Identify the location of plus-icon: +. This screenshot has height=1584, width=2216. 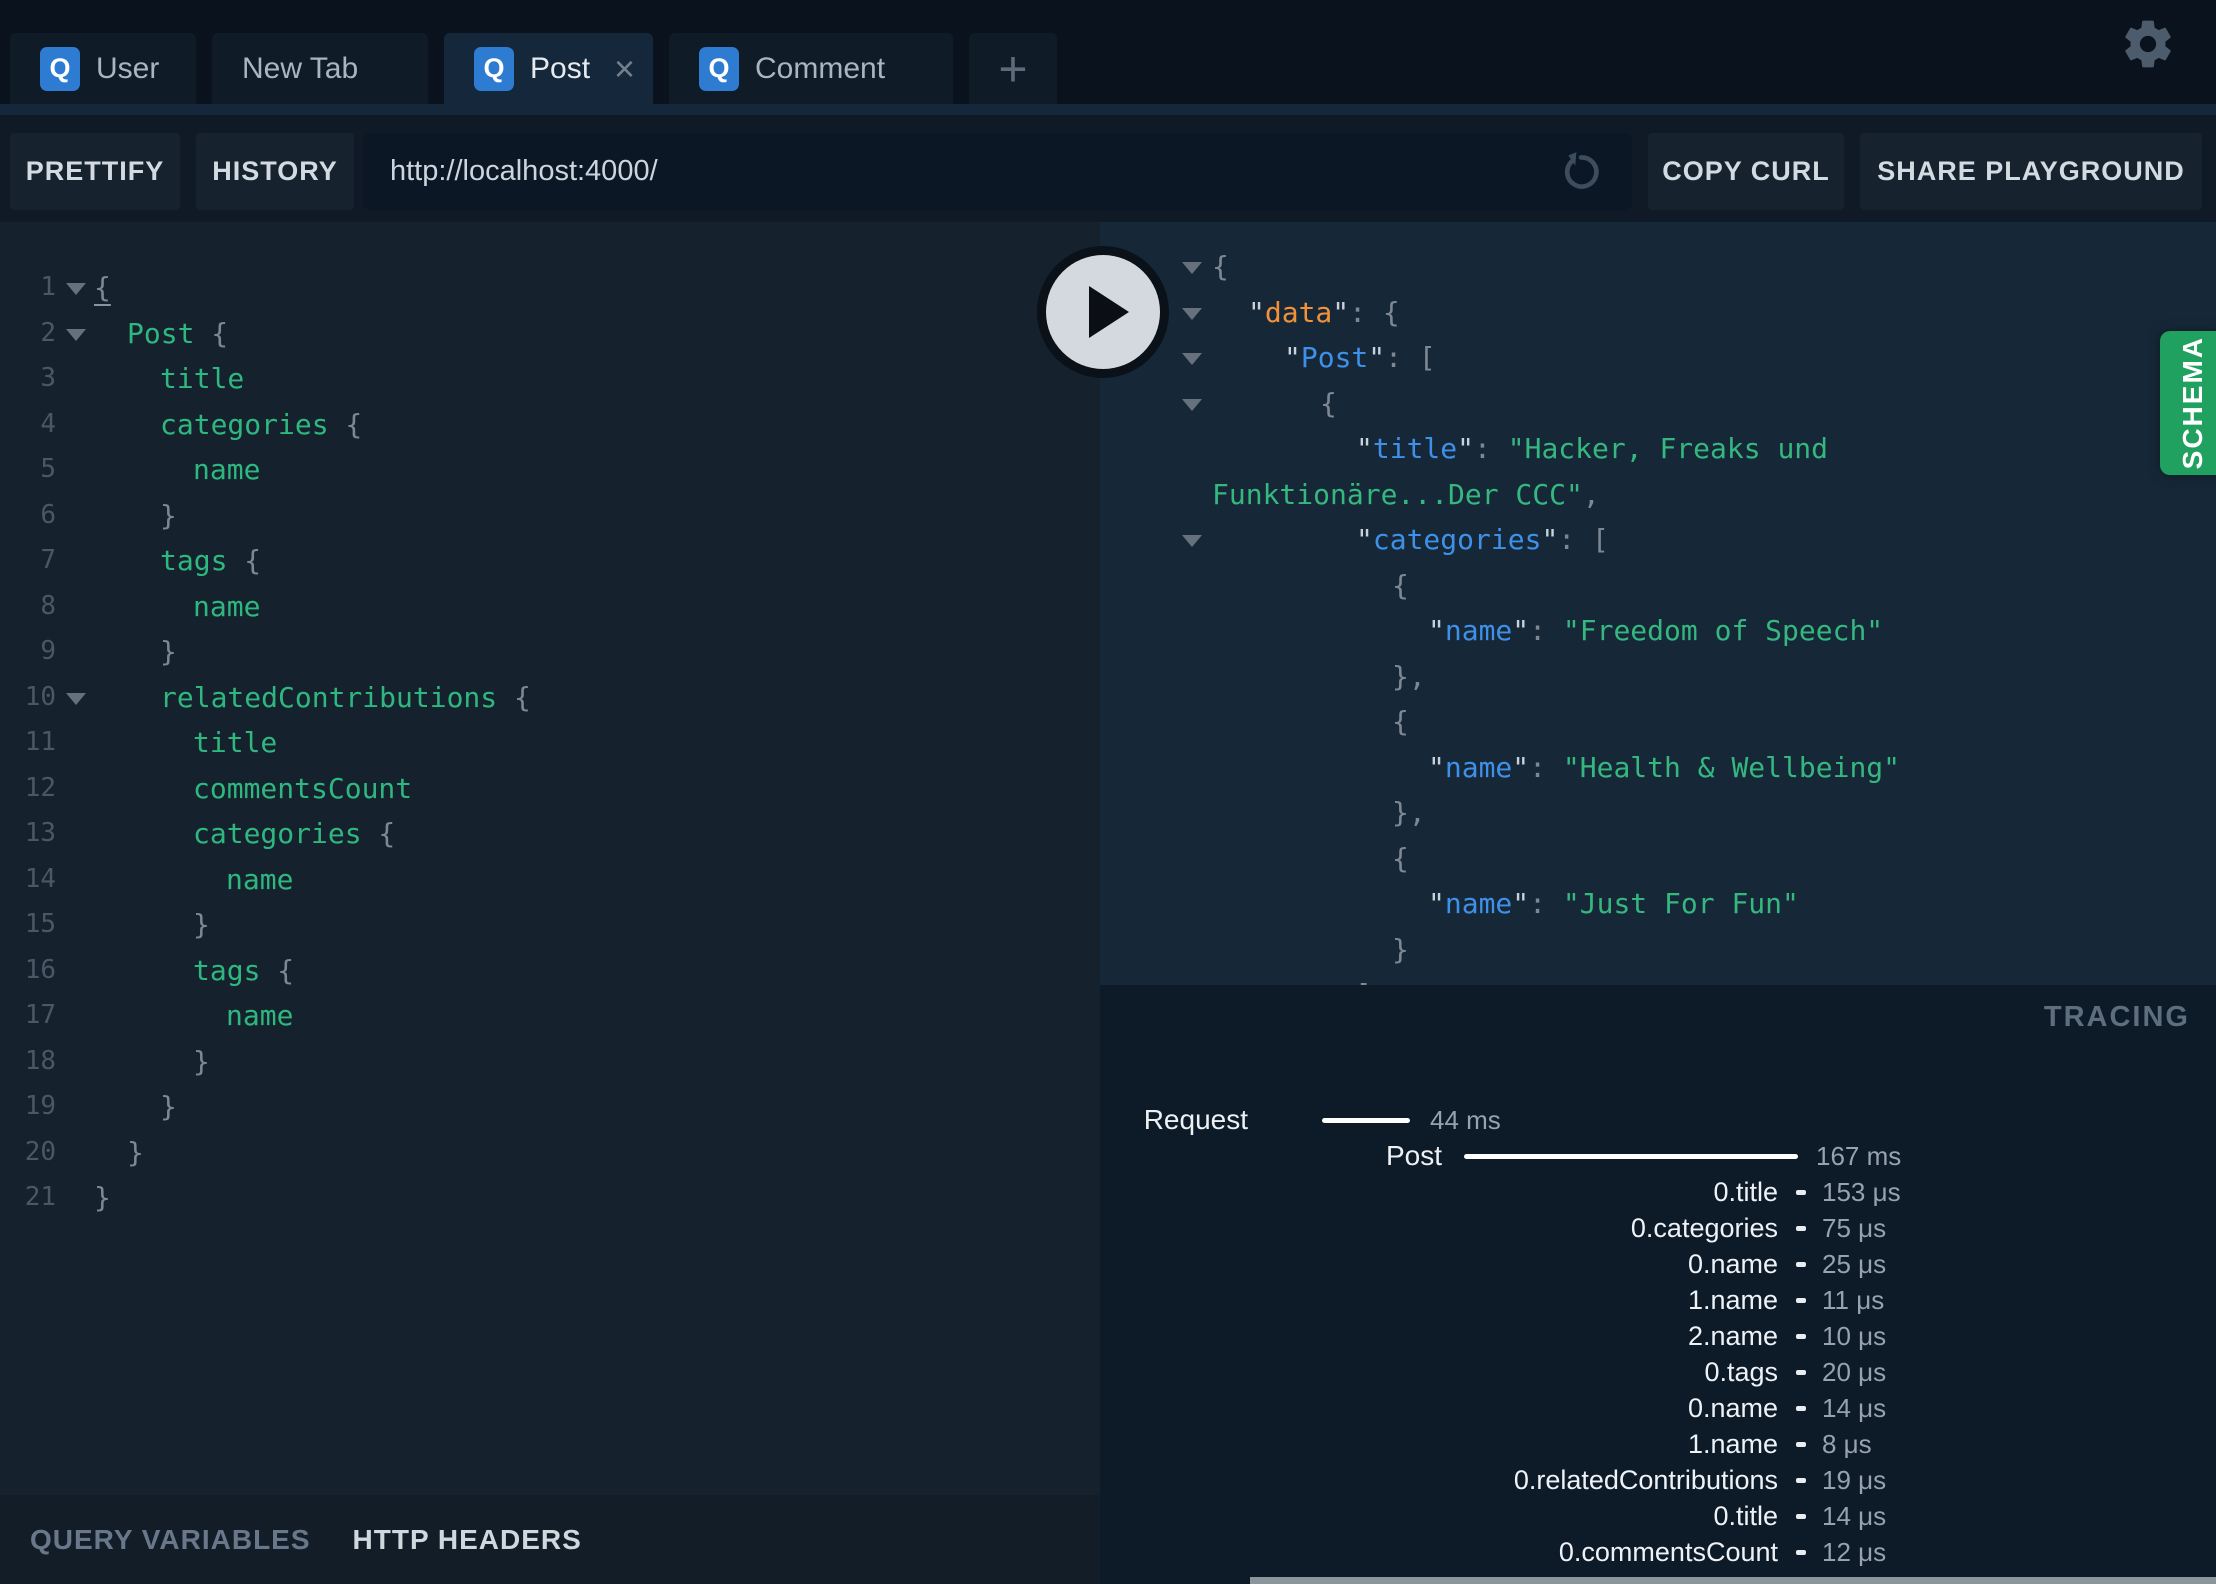
(1013, 68).